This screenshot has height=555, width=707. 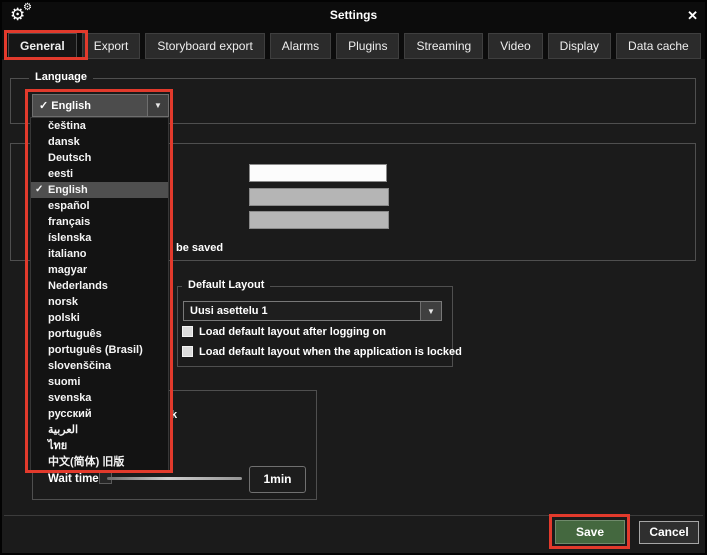 I want to click on language-option-espanol: español, so click(x=99, y=206).